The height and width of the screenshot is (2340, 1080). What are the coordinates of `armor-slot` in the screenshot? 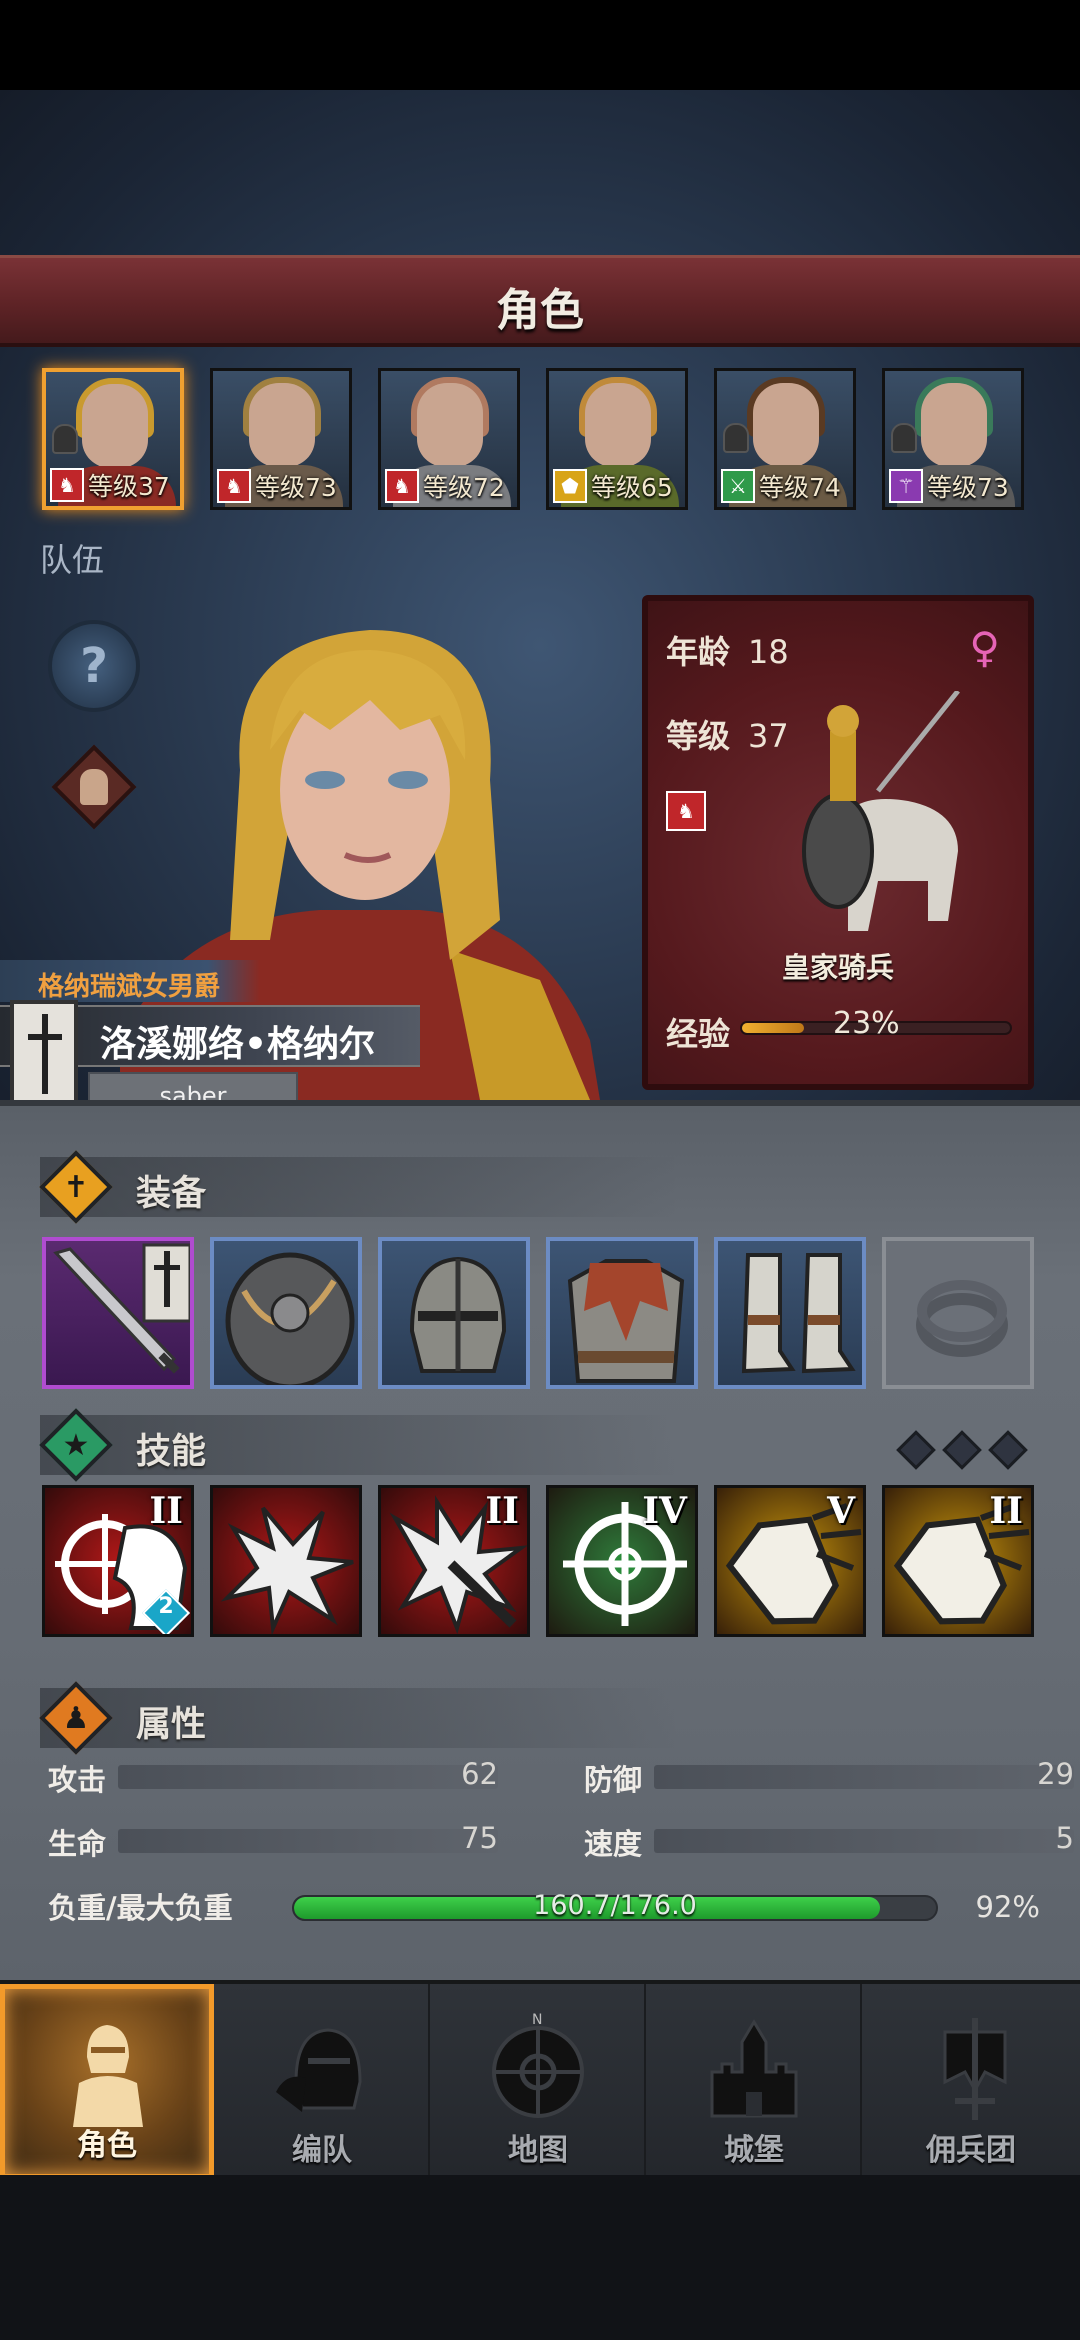 It's located at (622, 1313).